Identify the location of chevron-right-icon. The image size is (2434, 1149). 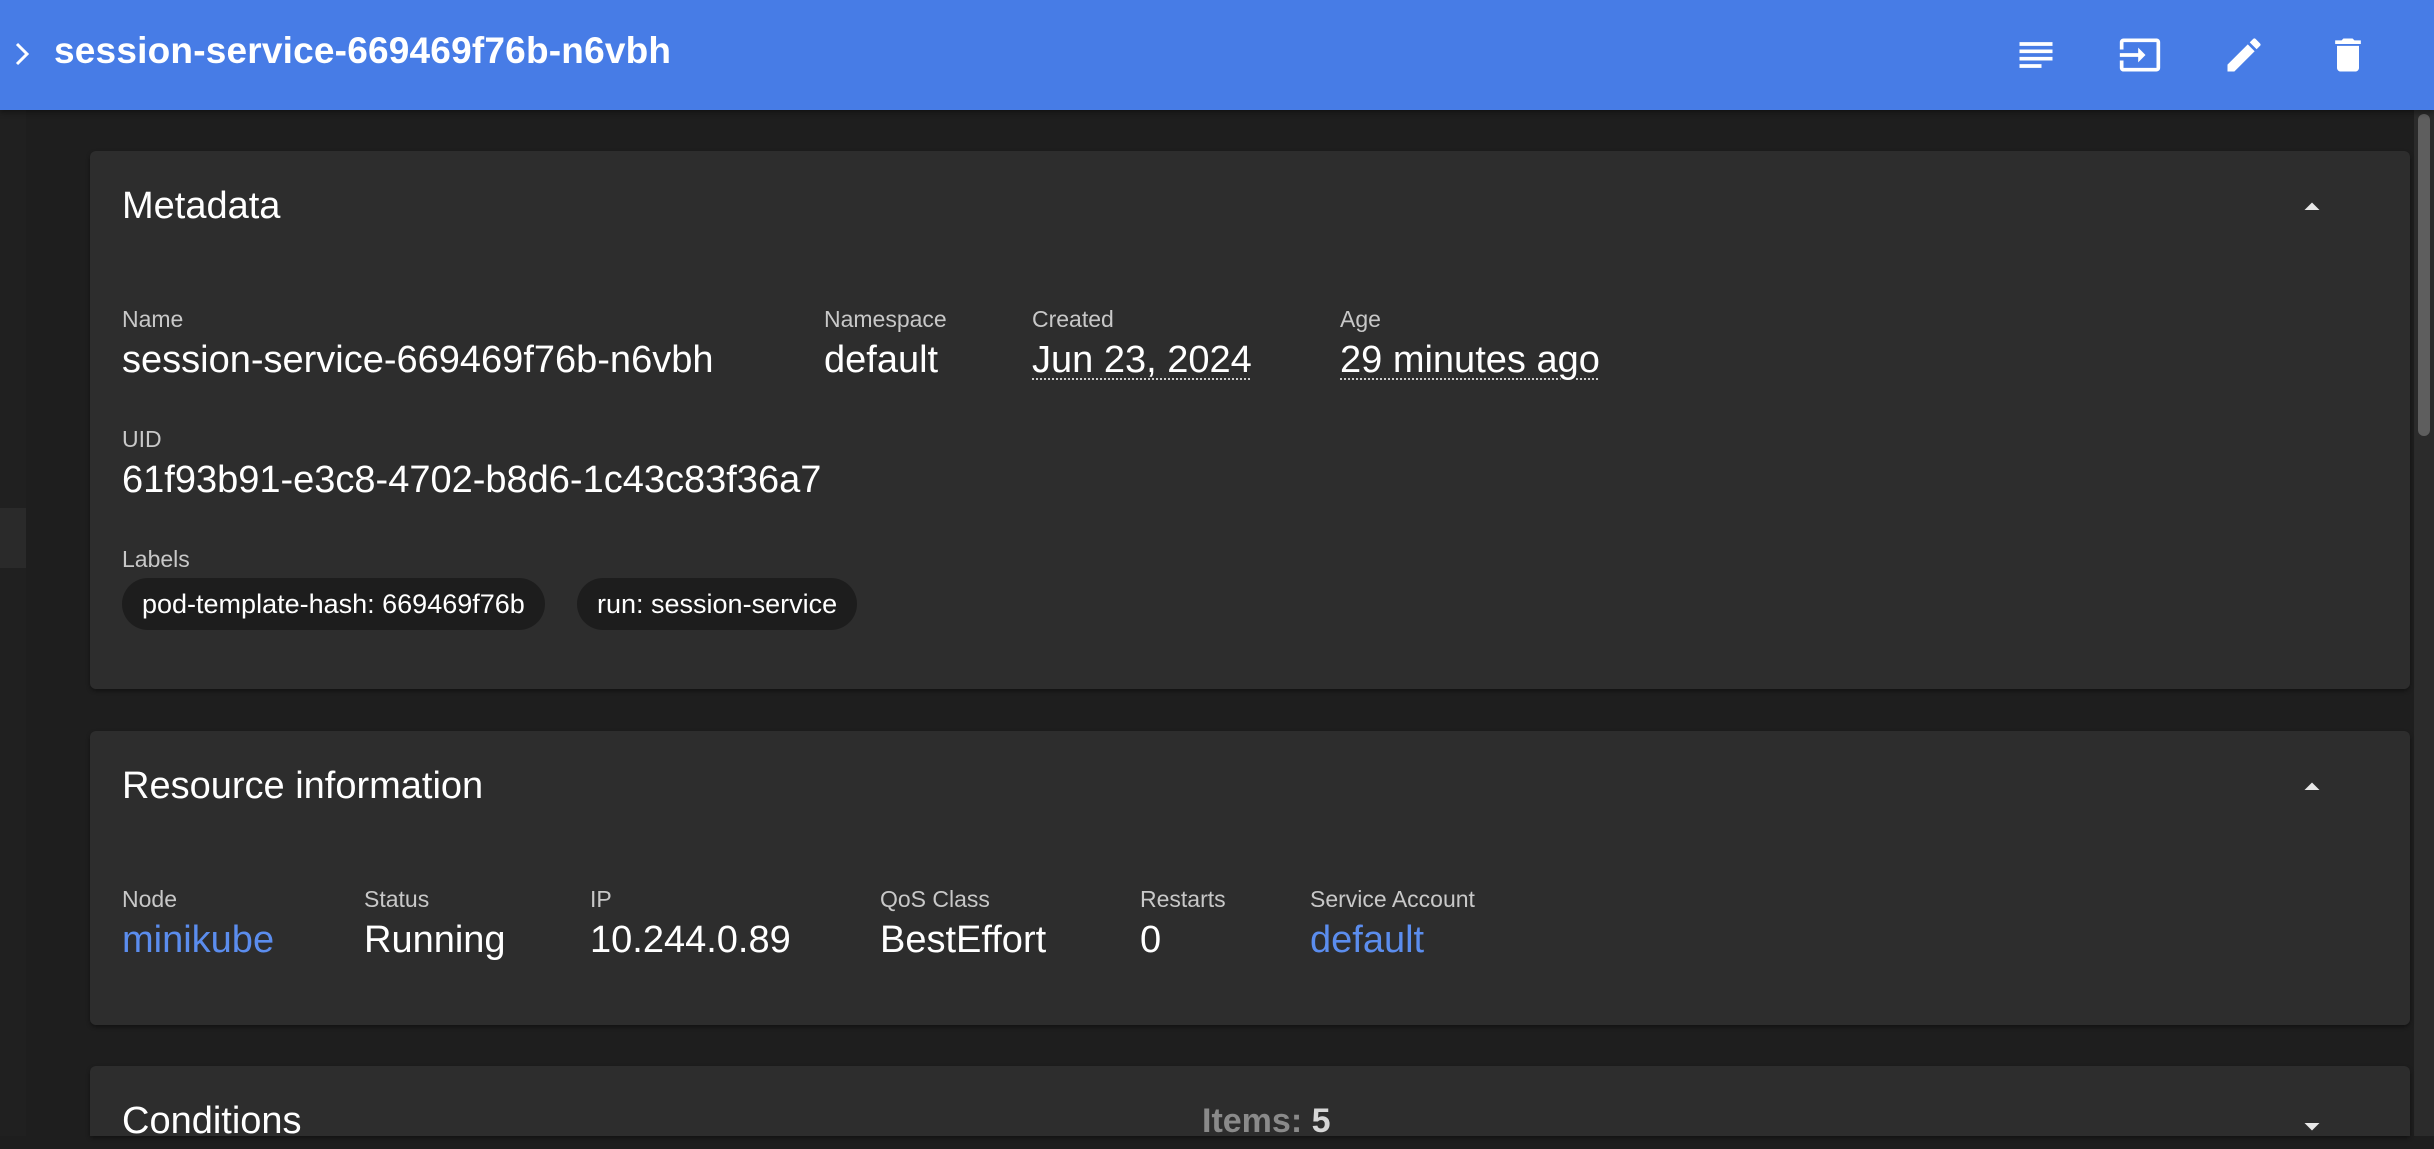
(23, 54).